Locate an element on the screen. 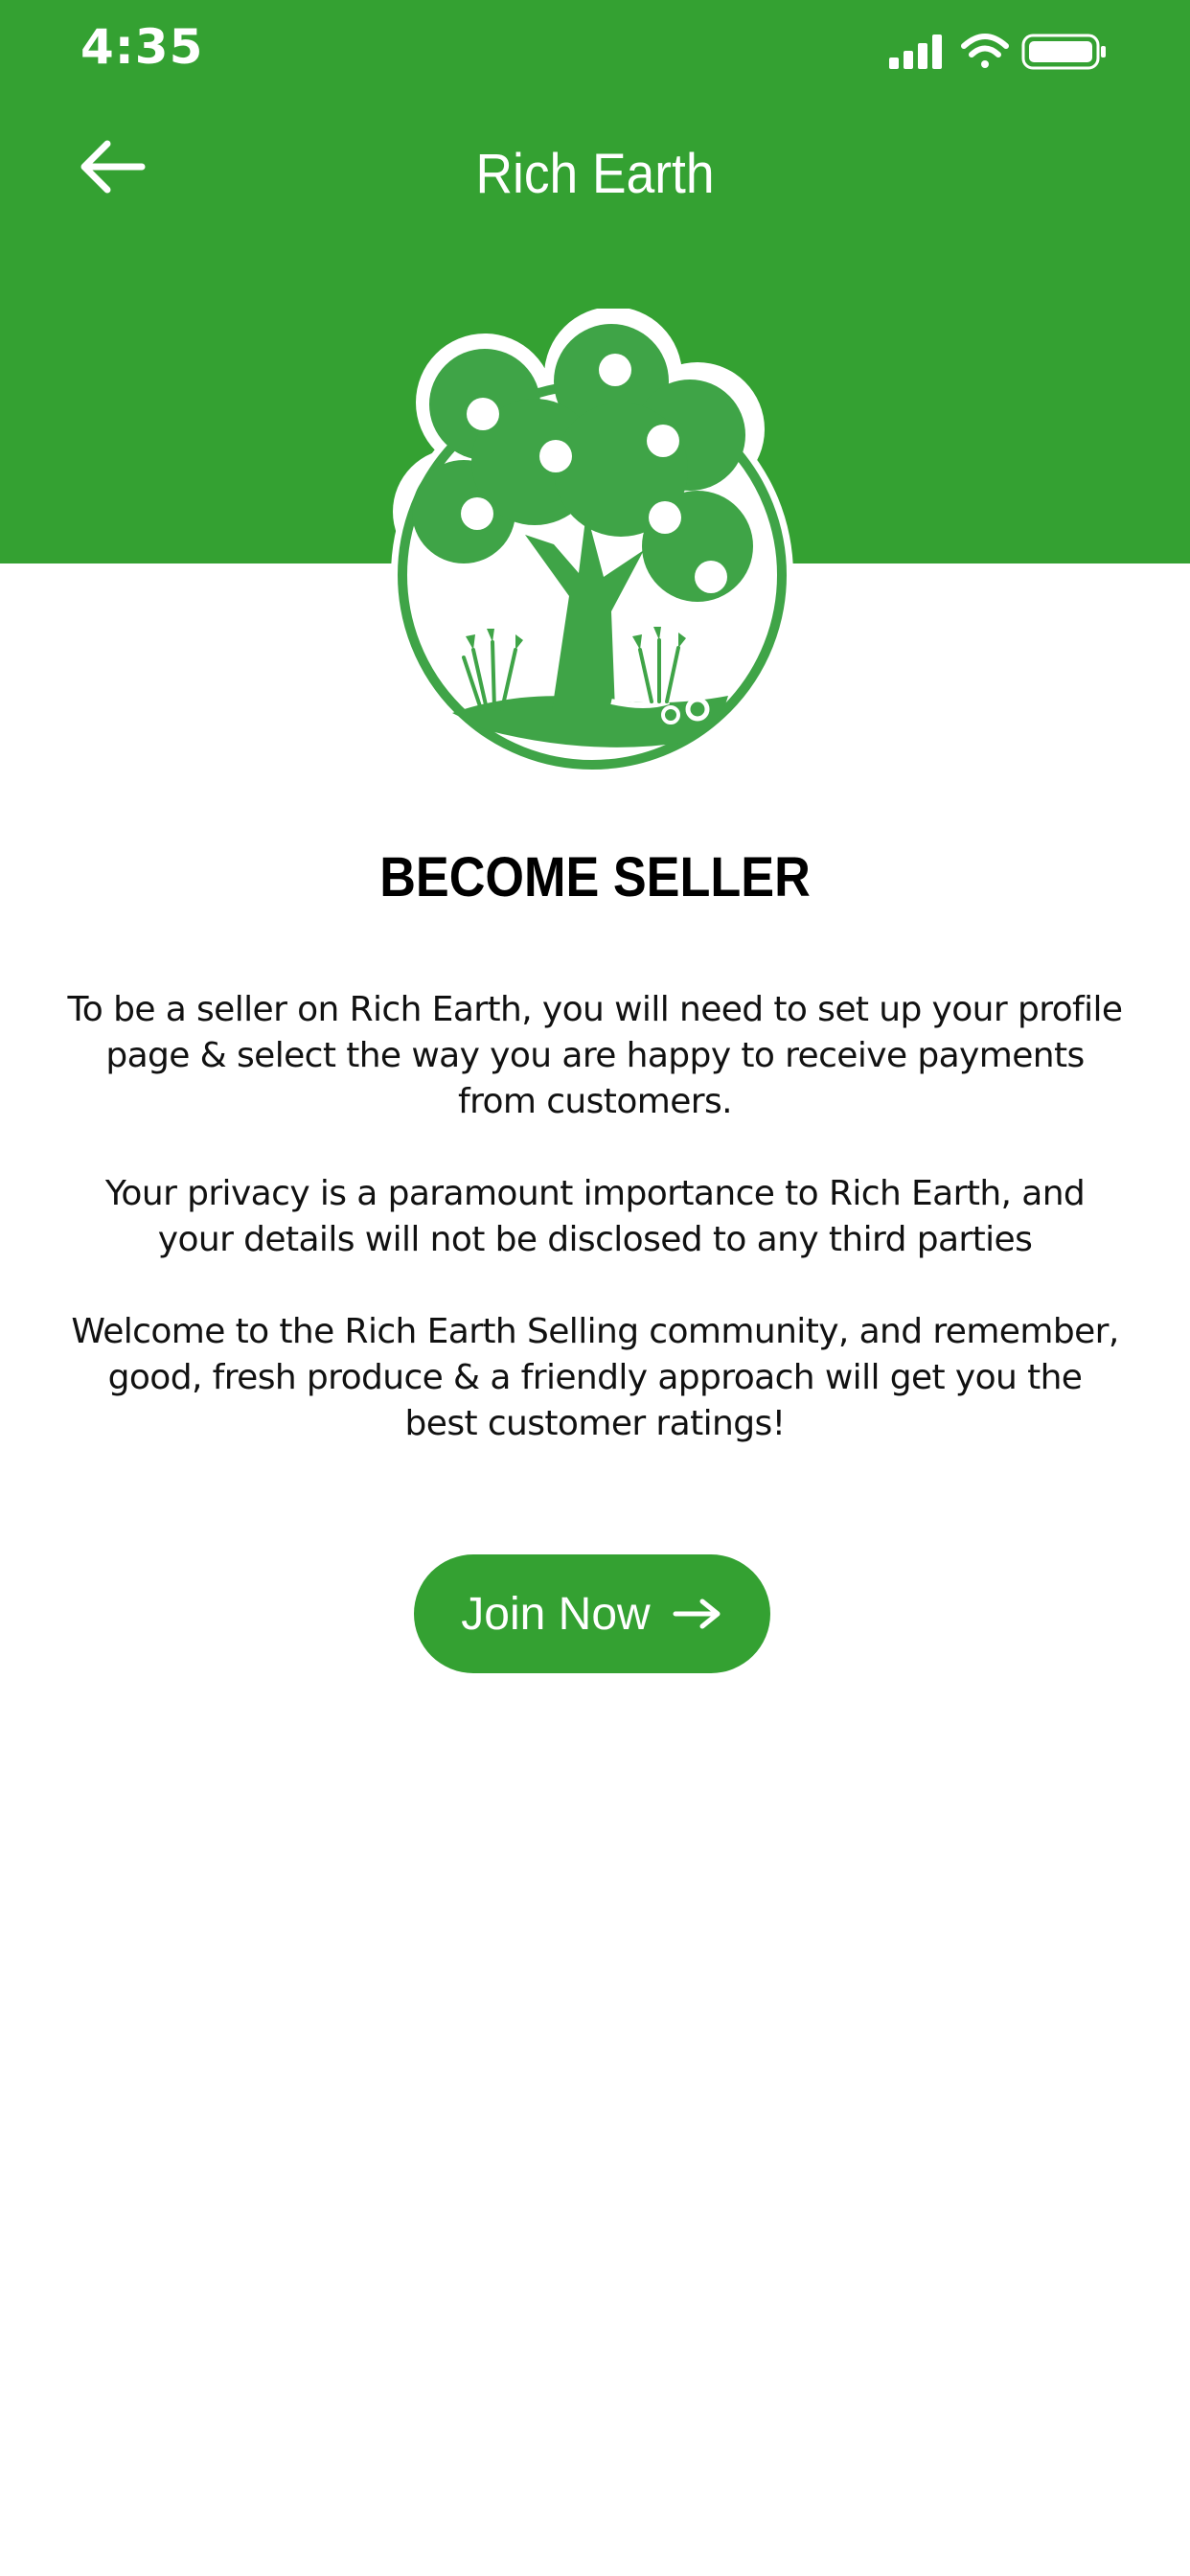 This screenshot has width=1190, height=2576. status-bar-icons is located at coordinates (998, 52).